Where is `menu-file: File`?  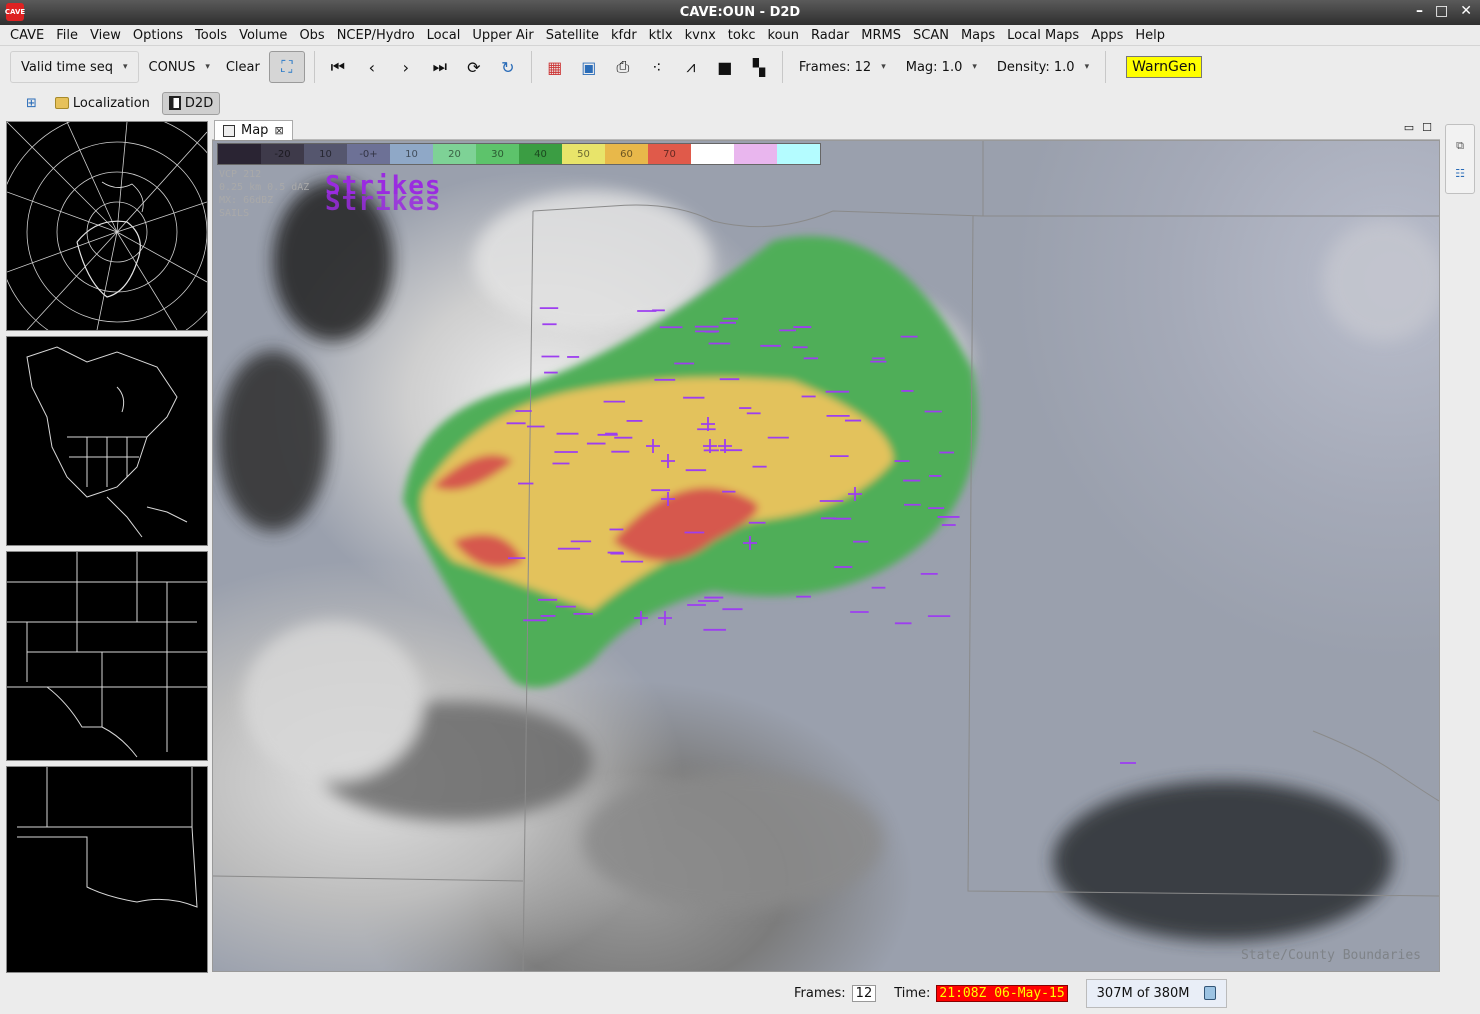 menu-file: File is located at coordinates (67, 35).